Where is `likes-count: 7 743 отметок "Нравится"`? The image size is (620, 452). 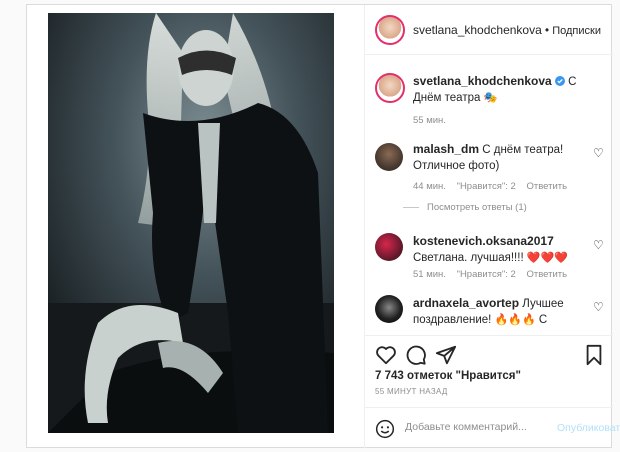
likes-count: 7 743 отметок "Нравится" is located at coordinates (448, 376).